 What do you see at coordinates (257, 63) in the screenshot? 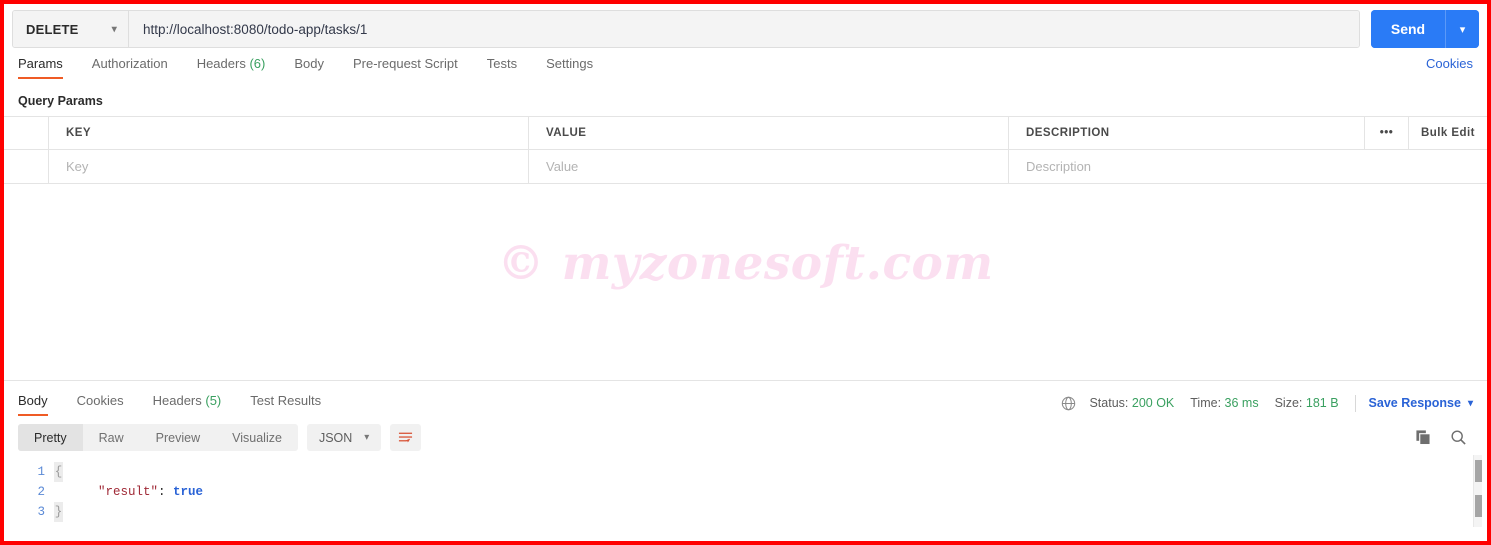
I see `tab-headers-count: (6)` at bounding box center [257, 63].